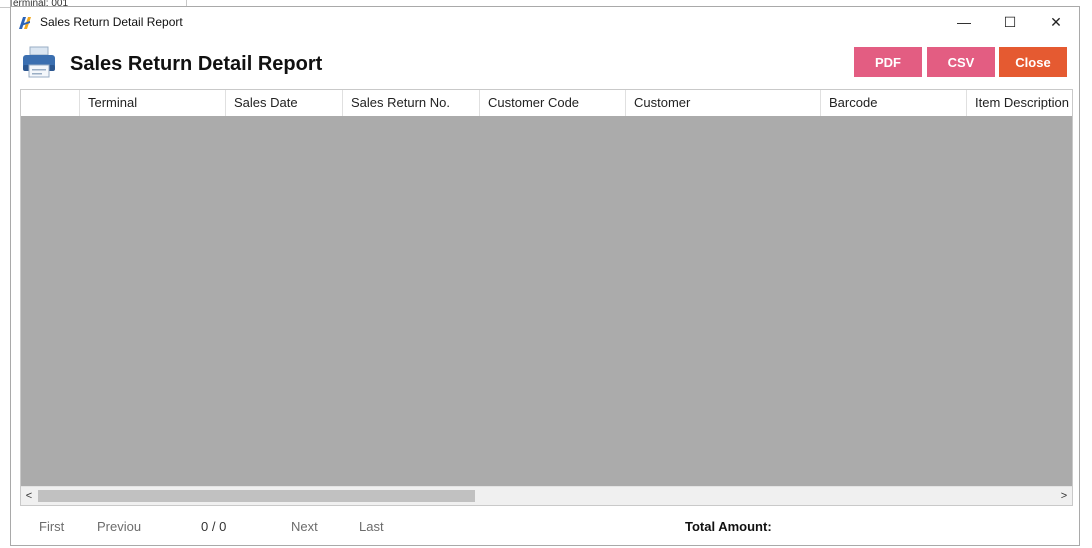  What do you see at coordinates (111, 22) in the screenshot?
I see `window-title: Sales Return Detail Report` at bounding box center [111, 22].